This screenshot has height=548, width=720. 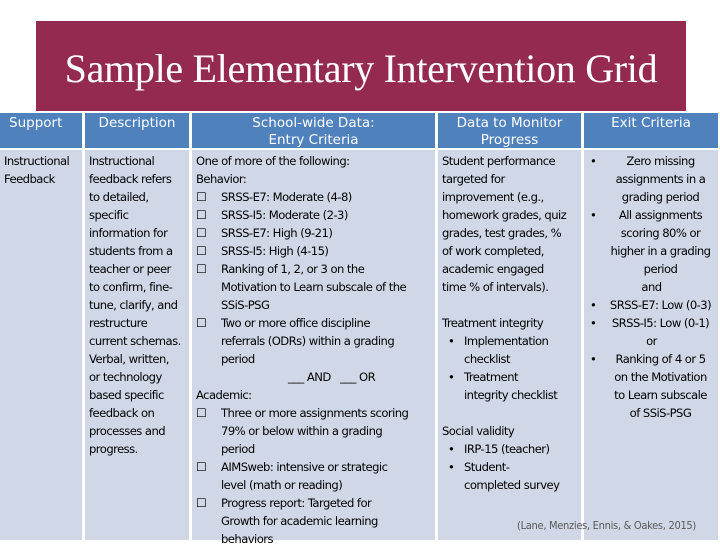 I want to click on description-text-line: progress., so click(x=113, y=449).